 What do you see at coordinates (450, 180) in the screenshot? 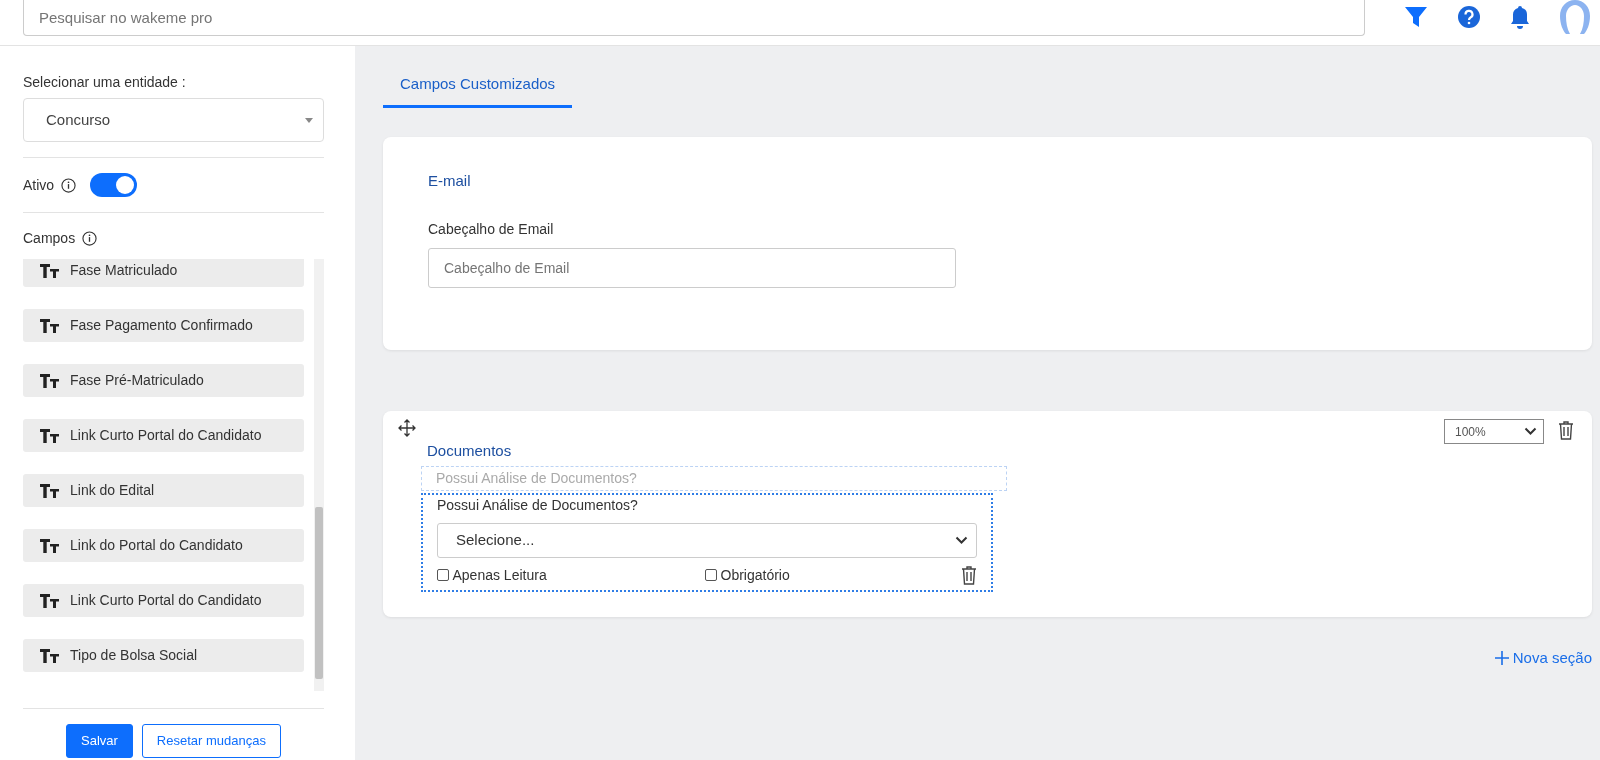
I see `section-title: E-mail` at bounding box center [450, 180].